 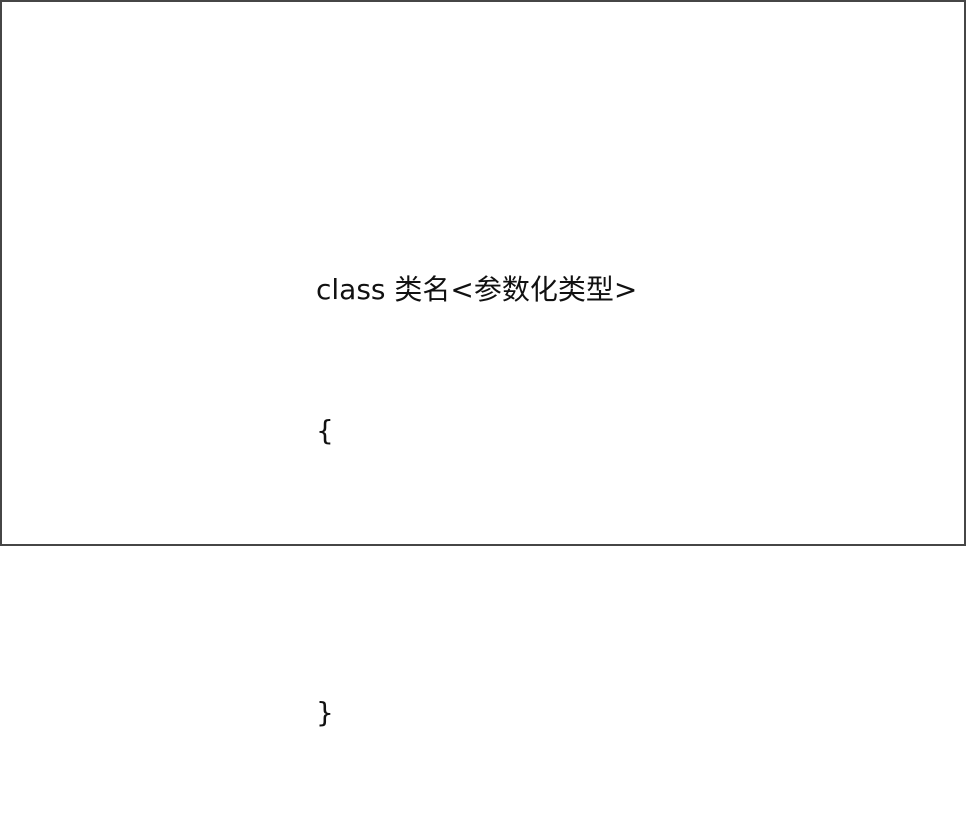 I want to click on empty-body-line, so click(x=476, y=571).